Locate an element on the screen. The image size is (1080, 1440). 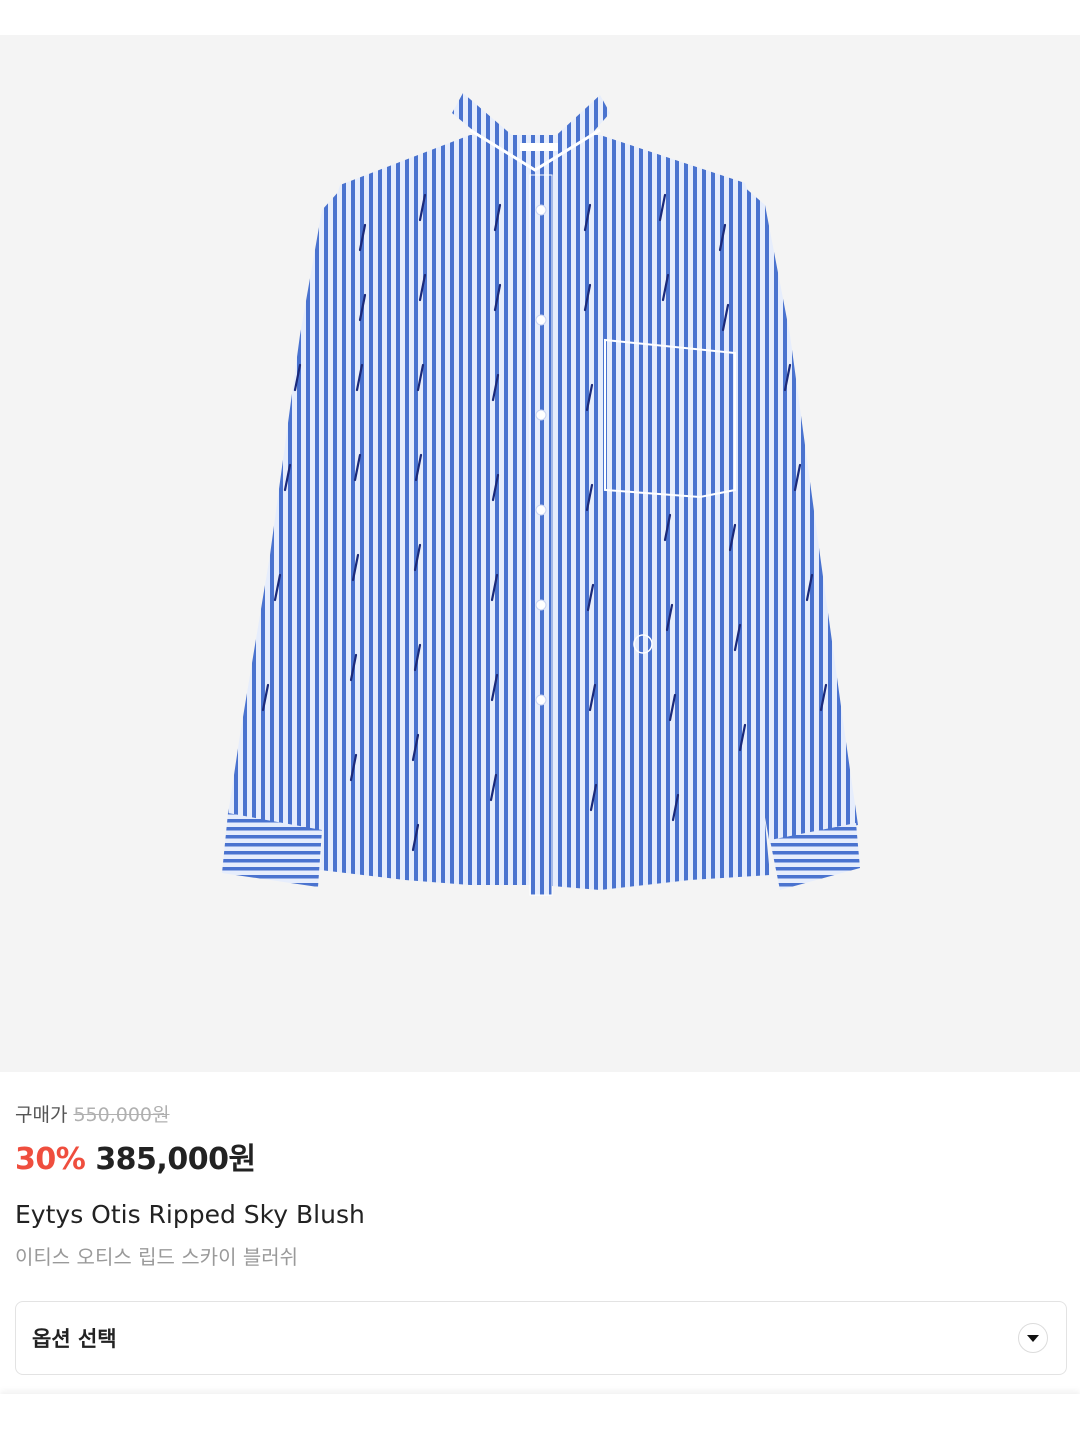
sale-row: 30% 385,000원 is located at coordinates (540, 1156).